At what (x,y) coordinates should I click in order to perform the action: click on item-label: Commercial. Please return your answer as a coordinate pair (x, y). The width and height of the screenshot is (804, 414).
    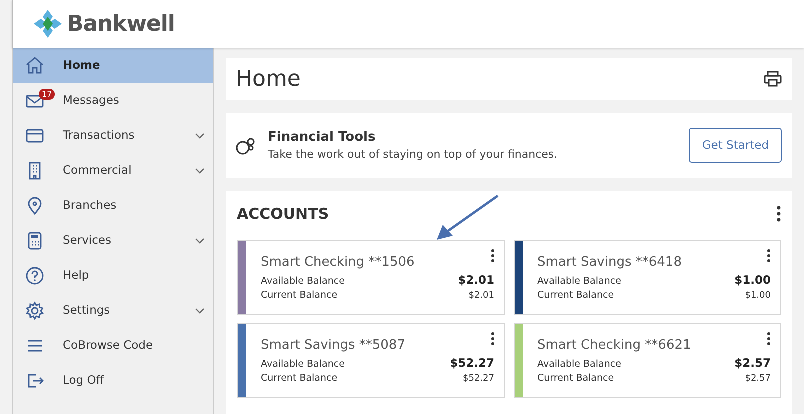
    Looking at the image, I should click on (98, 170).